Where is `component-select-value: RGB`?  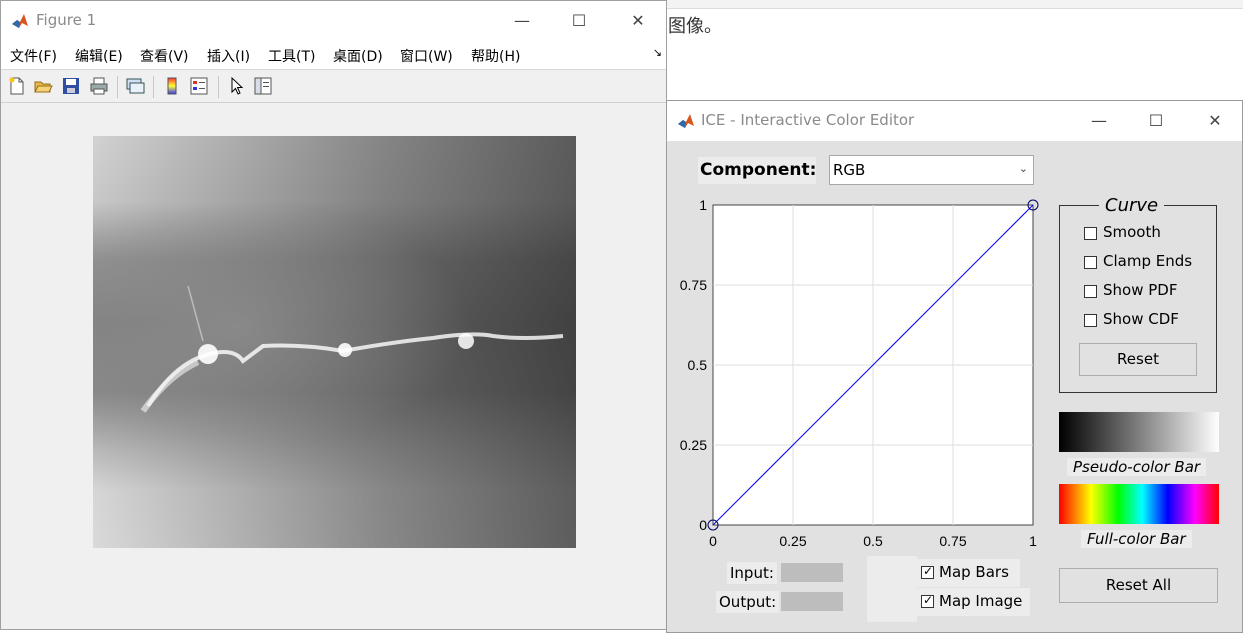
component-select-value: RGB is located at coordinates (849, 170).